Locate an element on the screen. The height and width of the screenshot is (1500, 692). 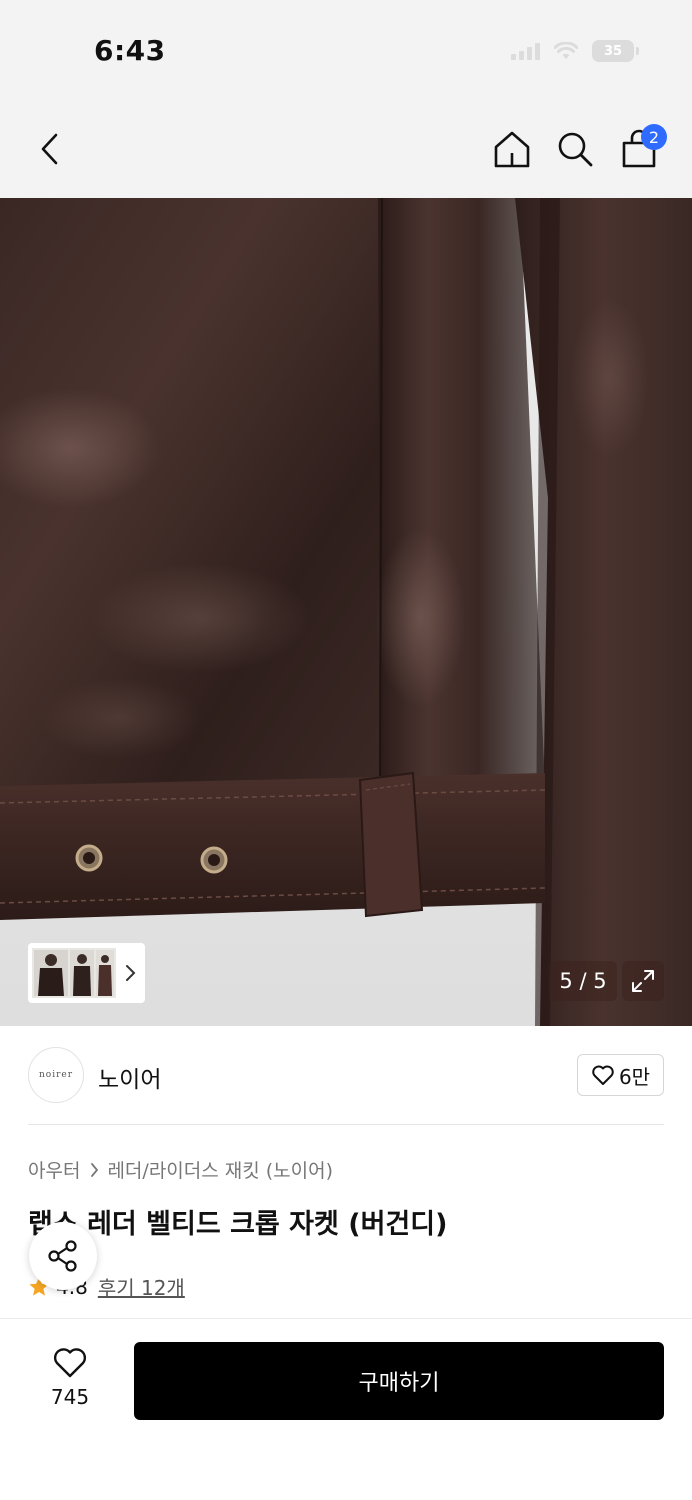
search-button is located at coordinates (575, 149).